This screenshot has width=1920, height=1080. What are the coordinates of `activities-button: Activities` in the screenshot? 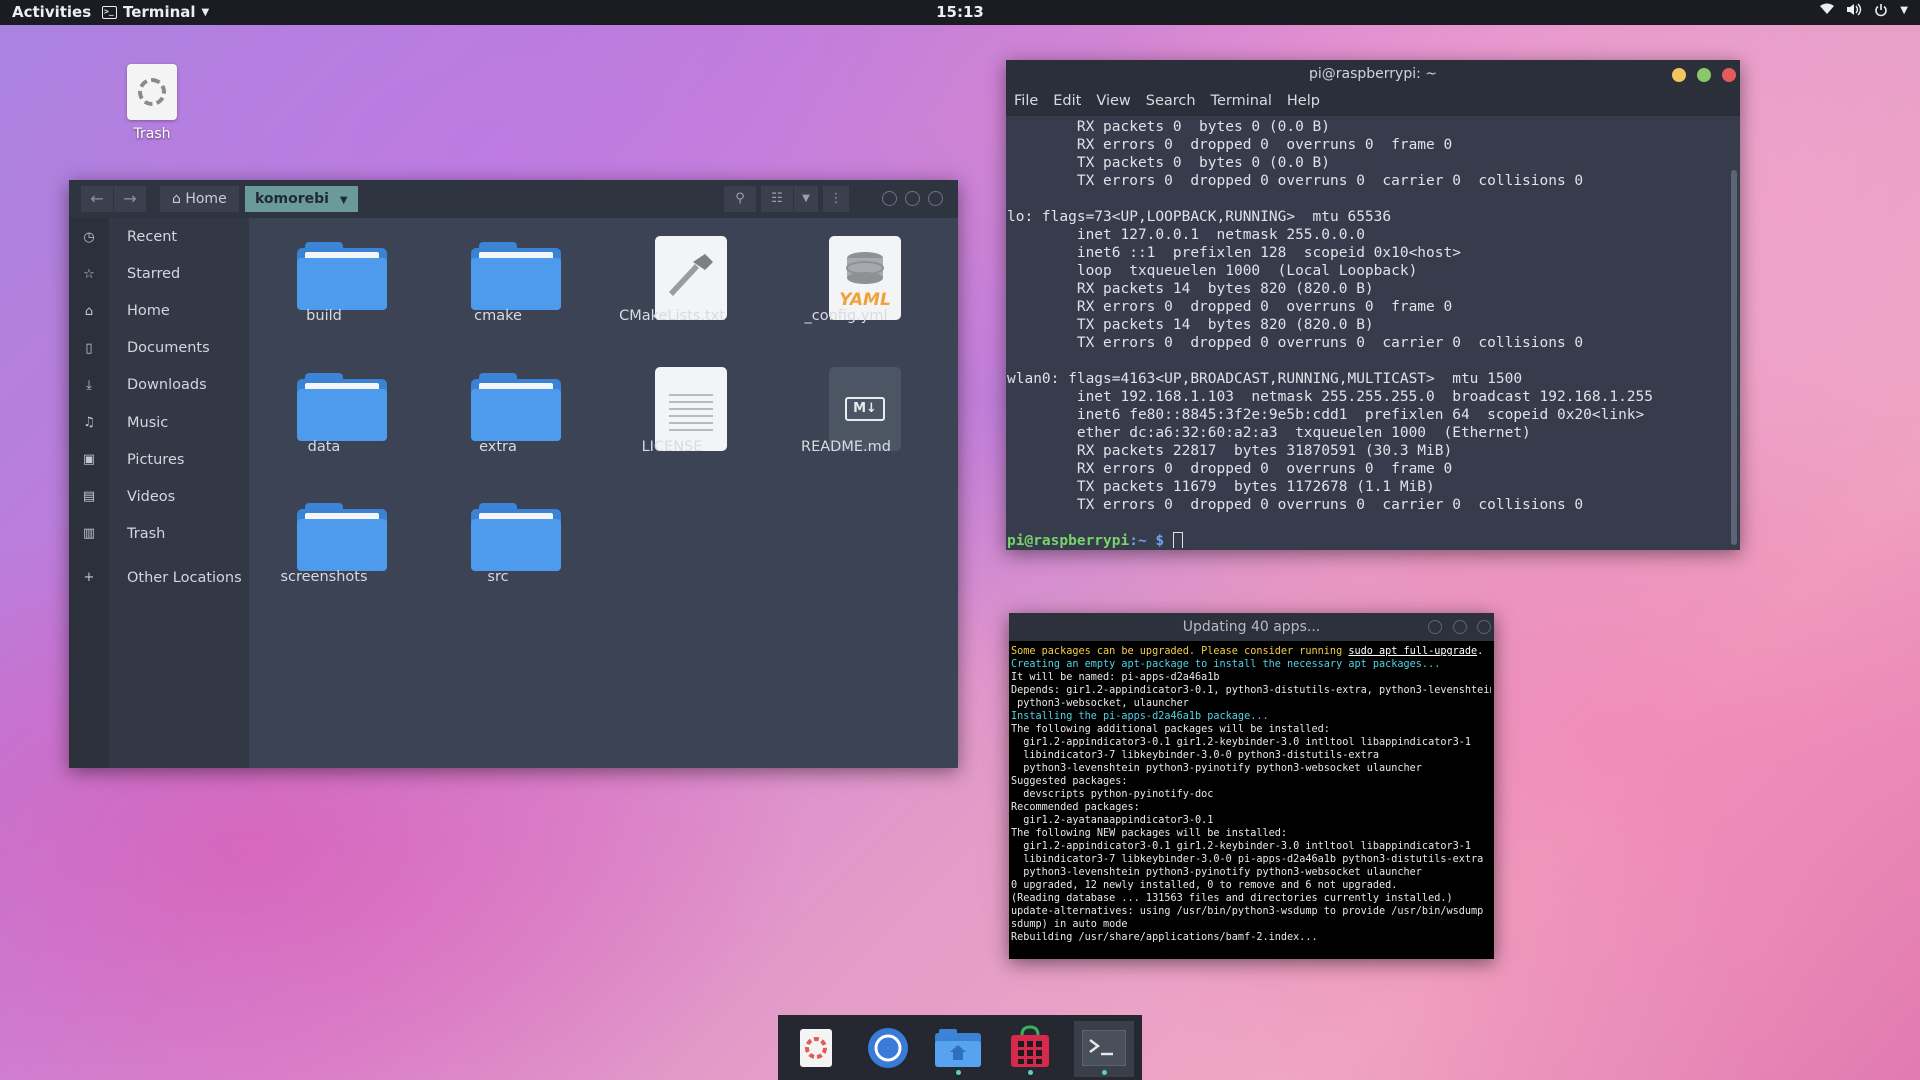 It's located at (51, 12).